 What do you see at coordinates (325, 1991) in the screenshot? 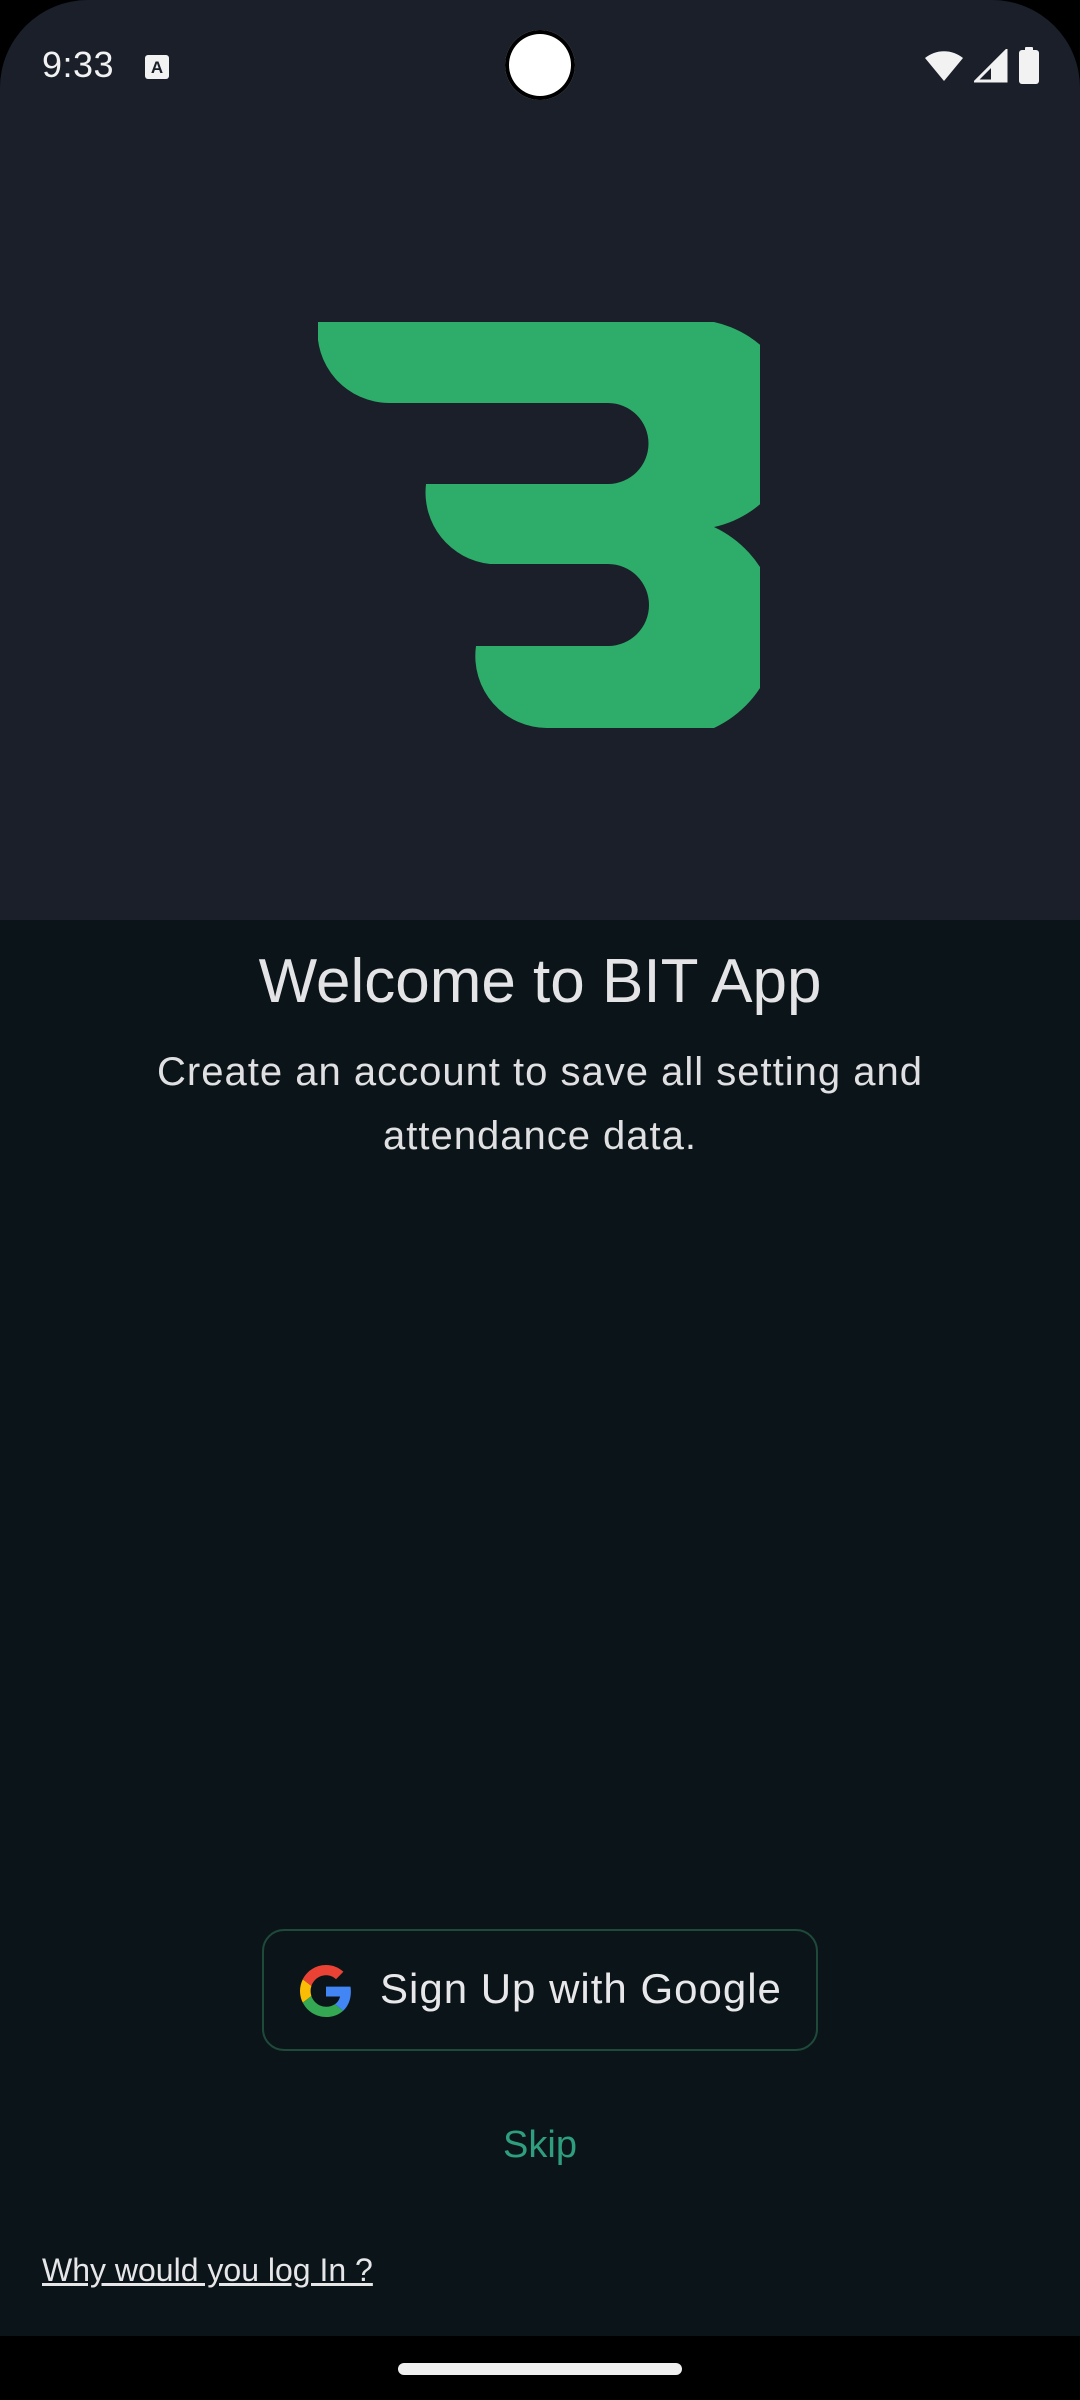
I see `google-g-icon` at bounding box center [325, 1991].